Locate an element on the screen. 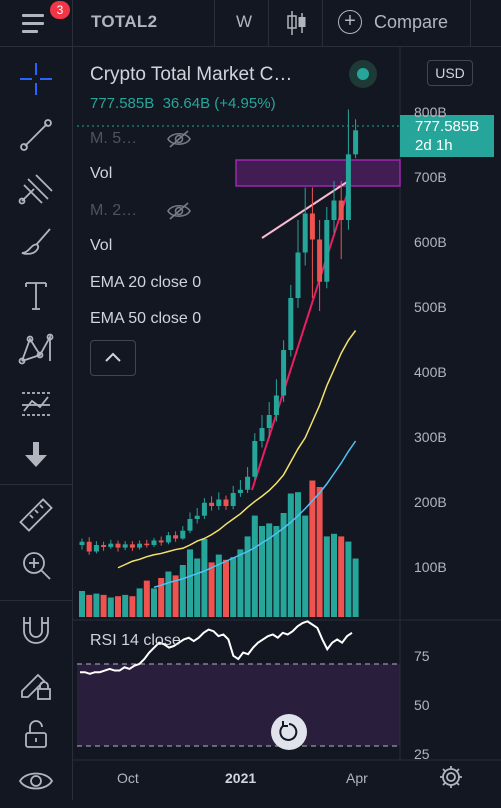 The image size is (501, 808). candlestick-icon is located at coordinates (296, 23).